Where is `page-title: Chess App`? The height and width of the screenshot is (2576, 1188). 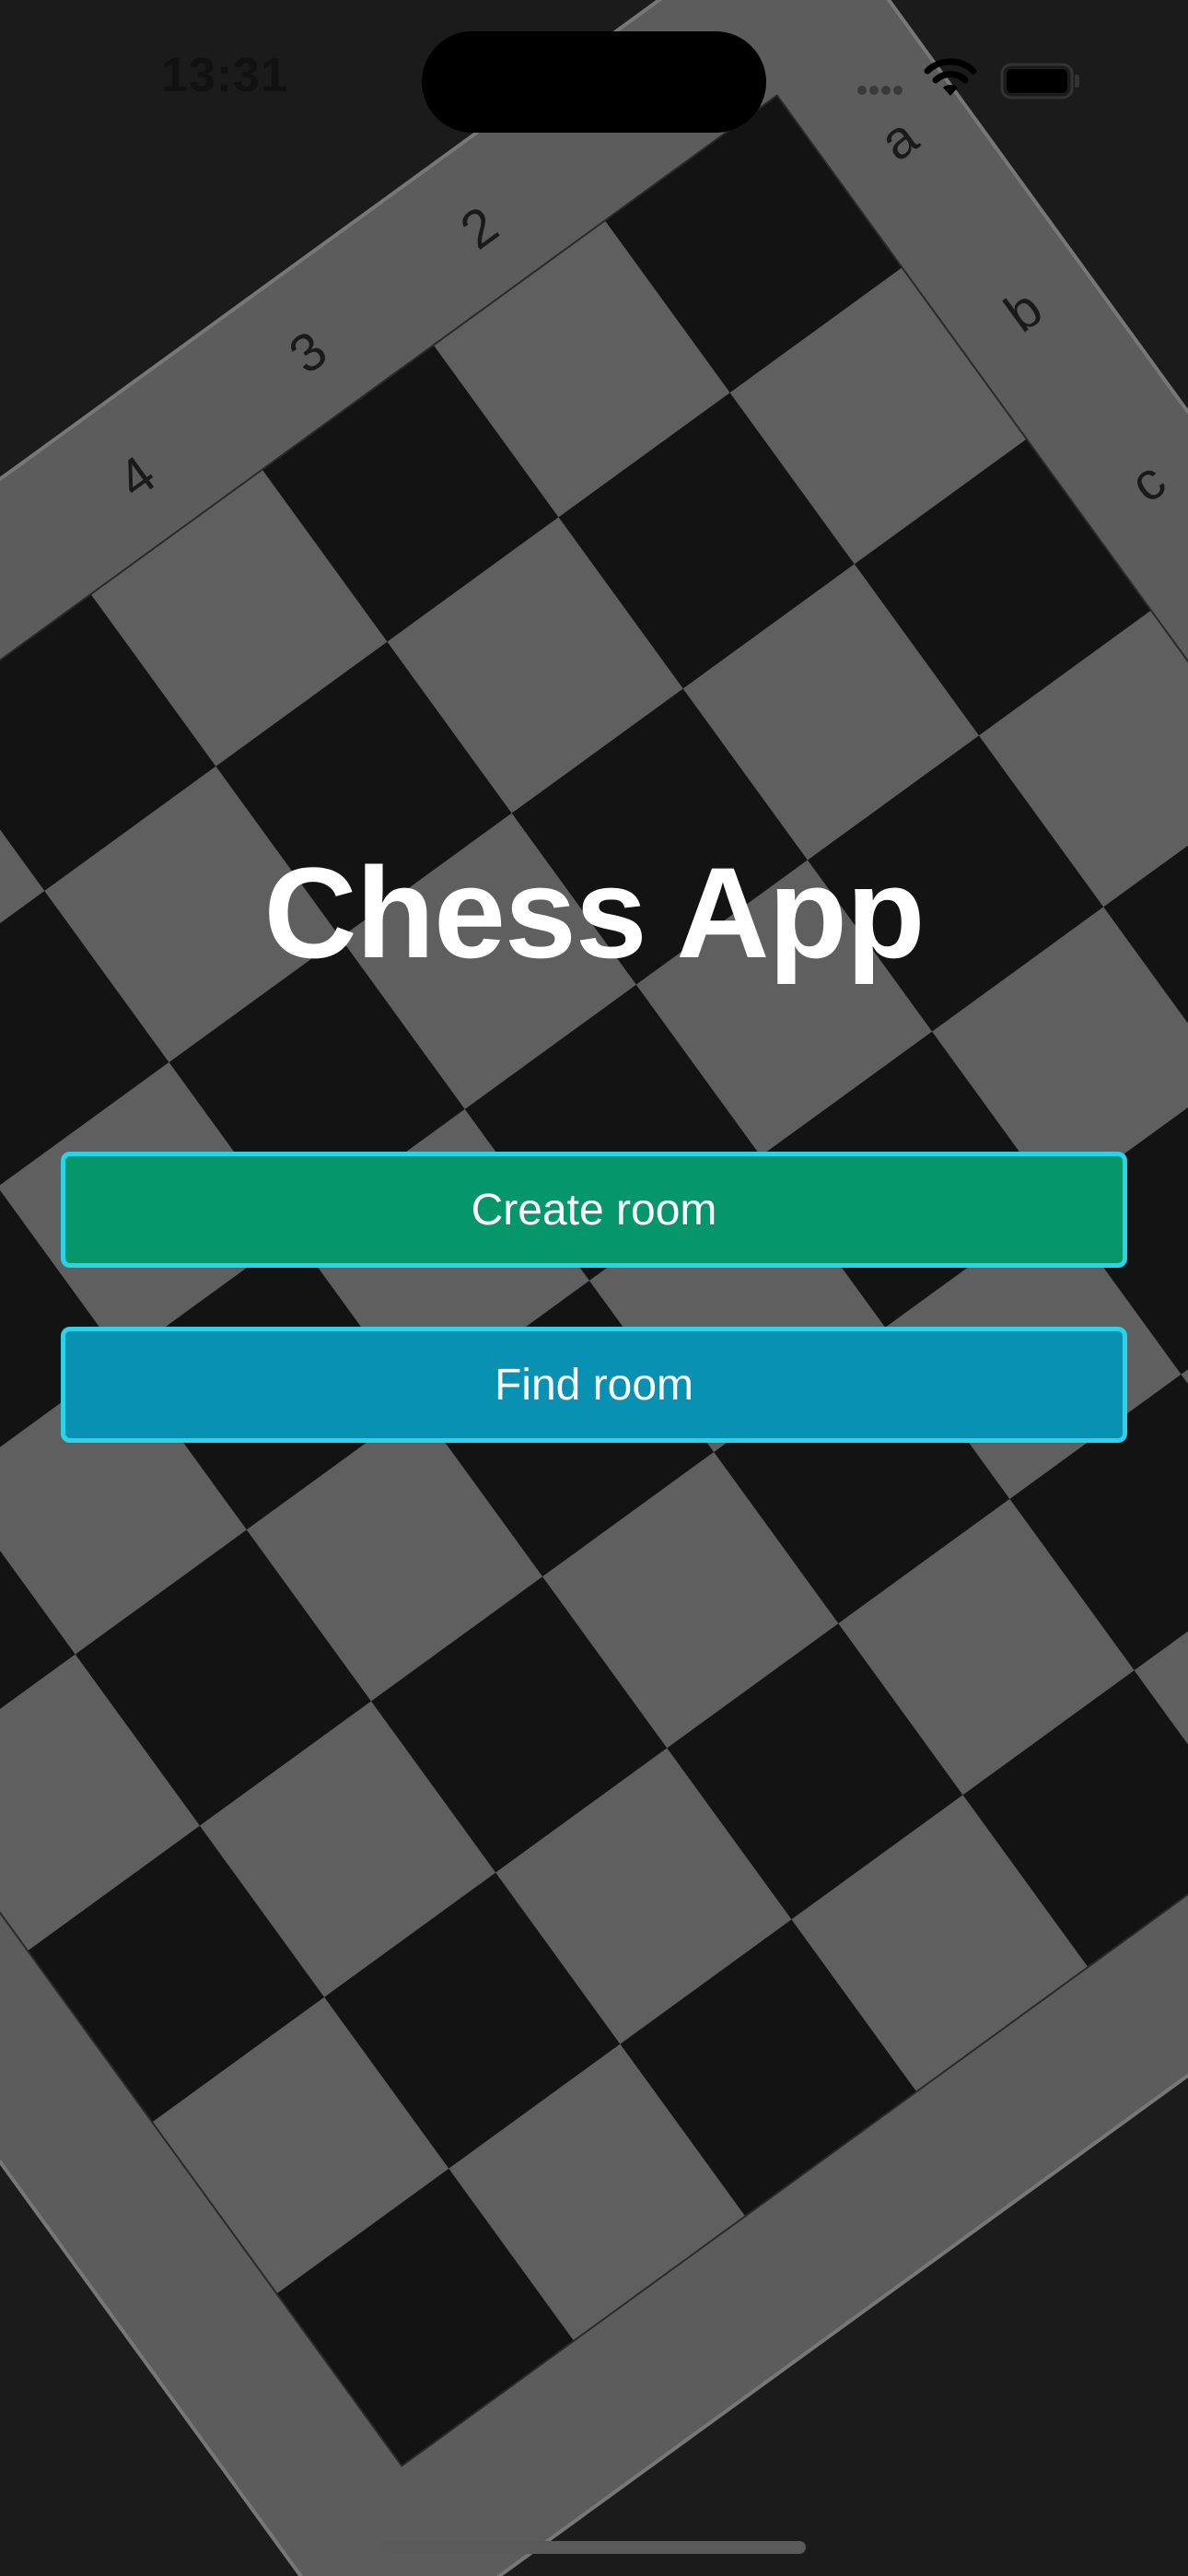
page-title: Chess App is located at coordinates (594, 912).